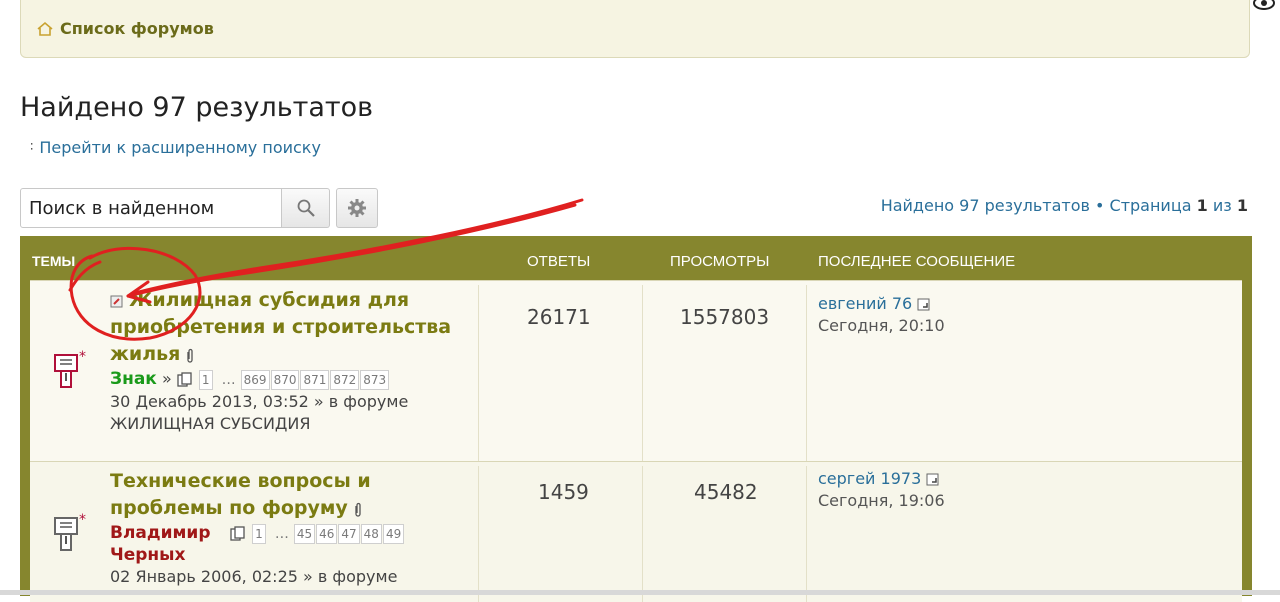 Image resolution: width=1280 pixels, height=602 pixels. I want to click on forum-index-link: Список форумов, so click(125, 28).